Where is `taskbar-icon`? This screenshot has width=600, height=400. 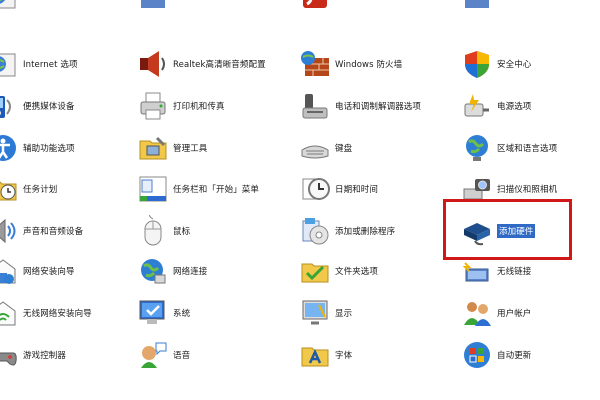
taskbar-icon is located at coordinates (153, 189).